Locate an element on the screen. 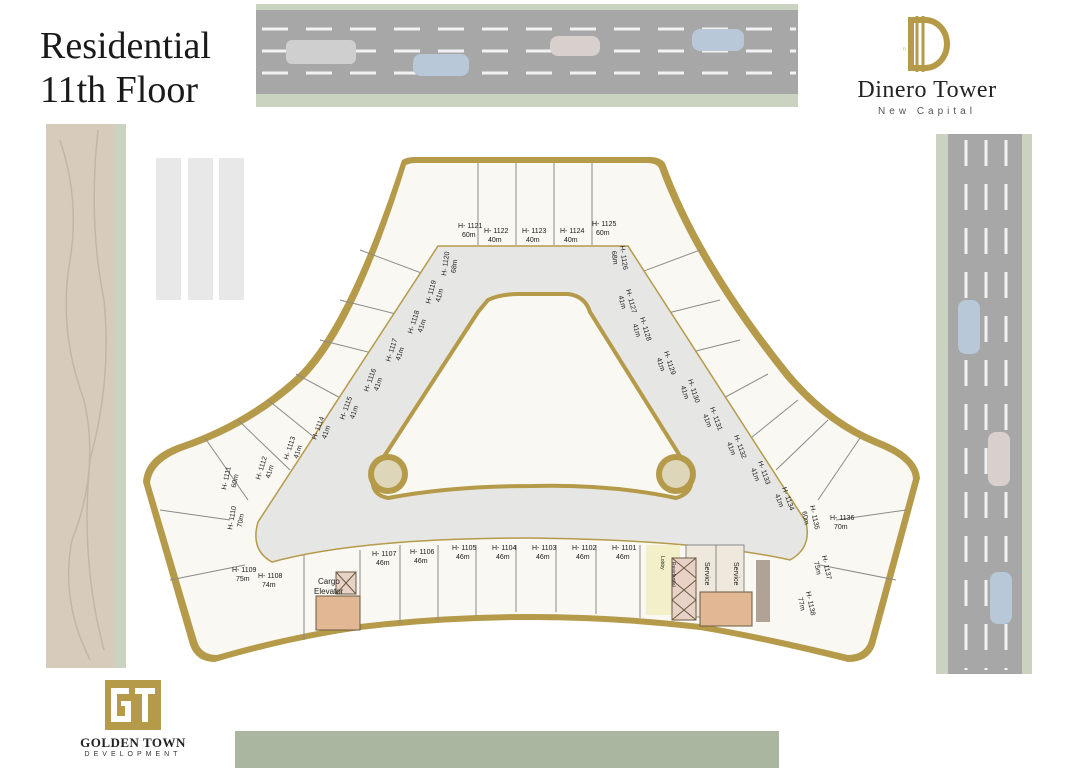 Image resolution: width=1086 pixels, height=768 pixels. unit-id: H- 1109 is located at coordinates (244, 570).